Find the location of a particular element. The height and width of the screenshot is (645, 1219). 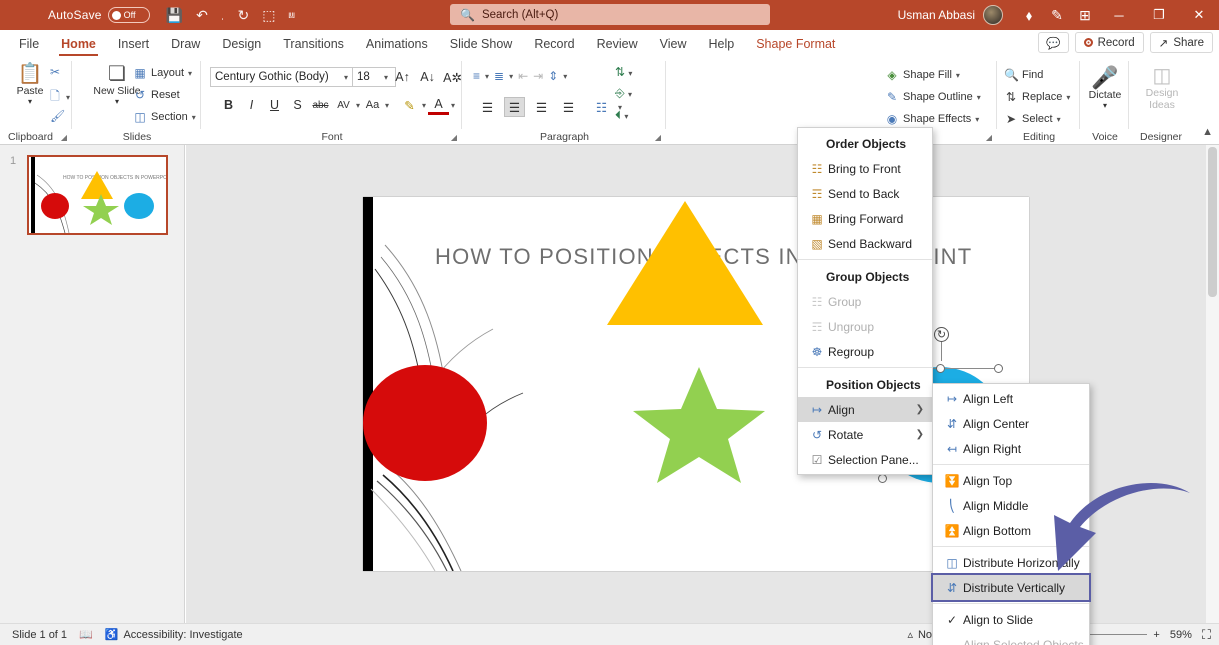

justify-icon: ☰ is located at coordinates (568, 107).